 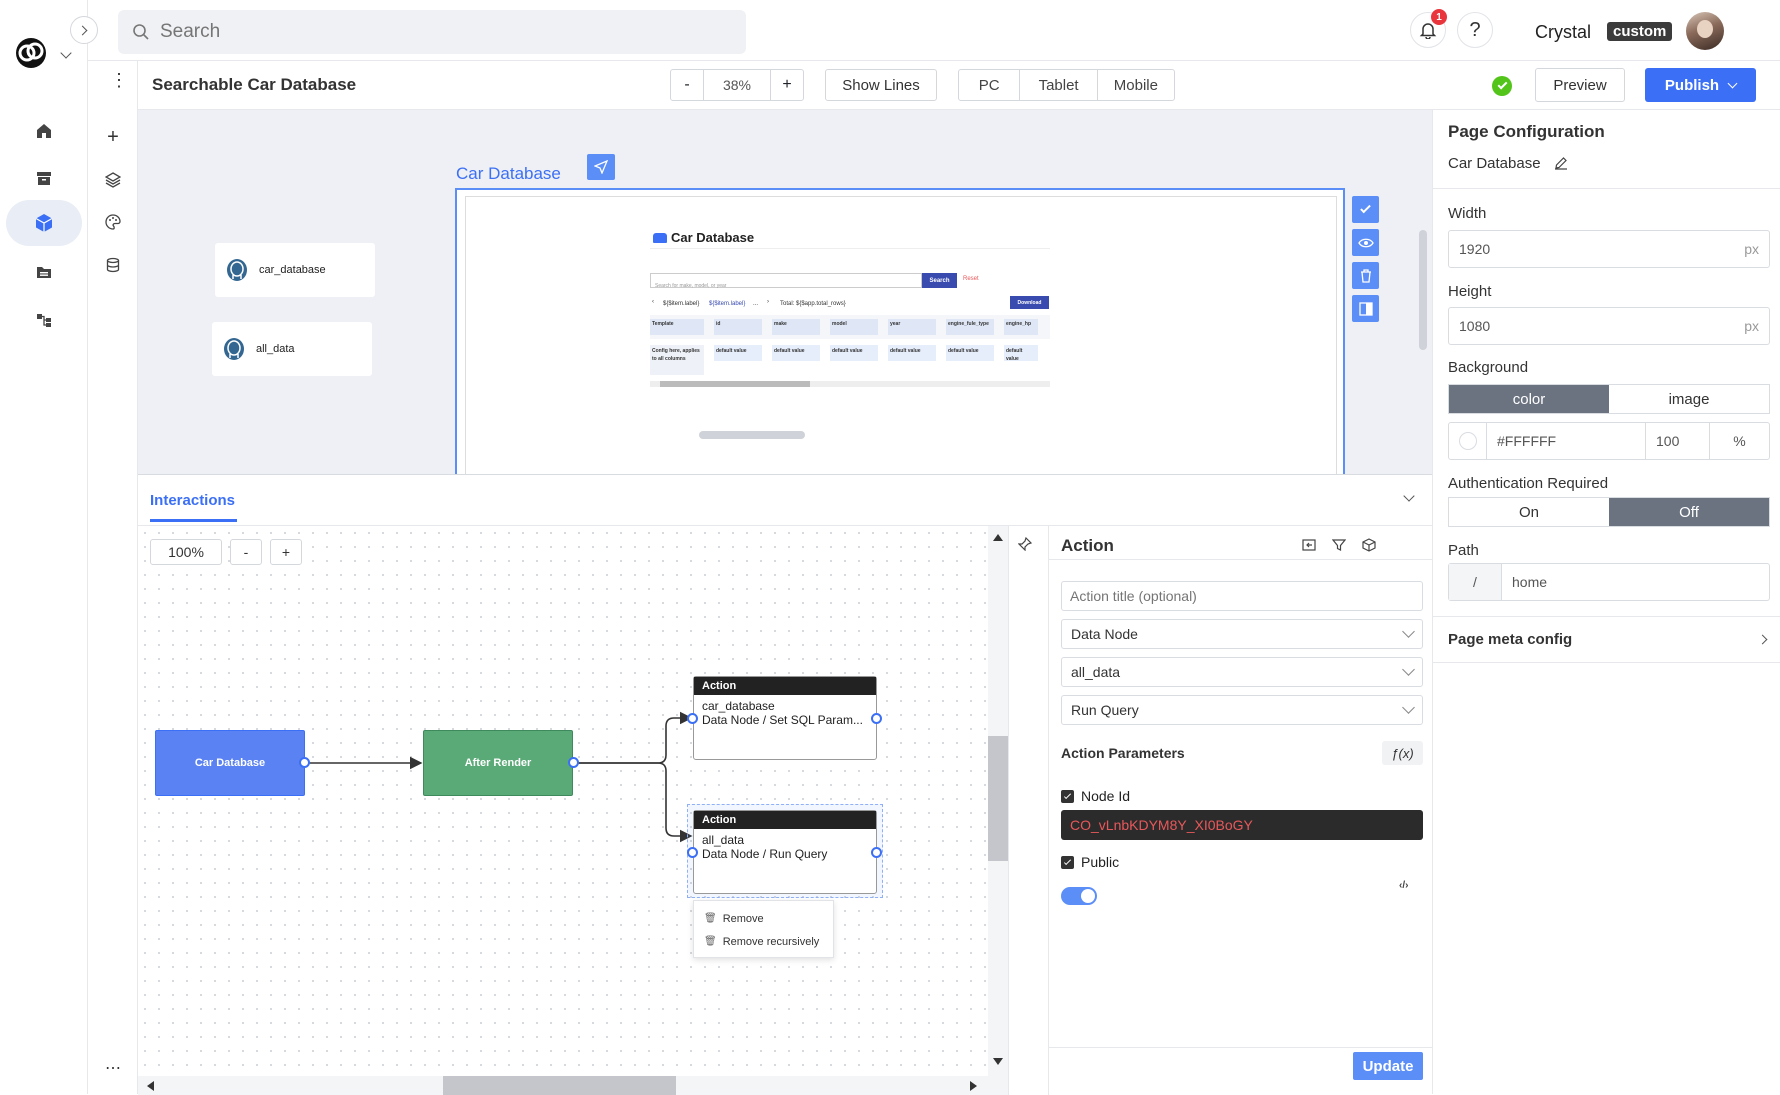 What do you see at coordinates (1409, 496) in the screenshot?
I see `collapse-panel-icon` at bounding box center [1409, 496].